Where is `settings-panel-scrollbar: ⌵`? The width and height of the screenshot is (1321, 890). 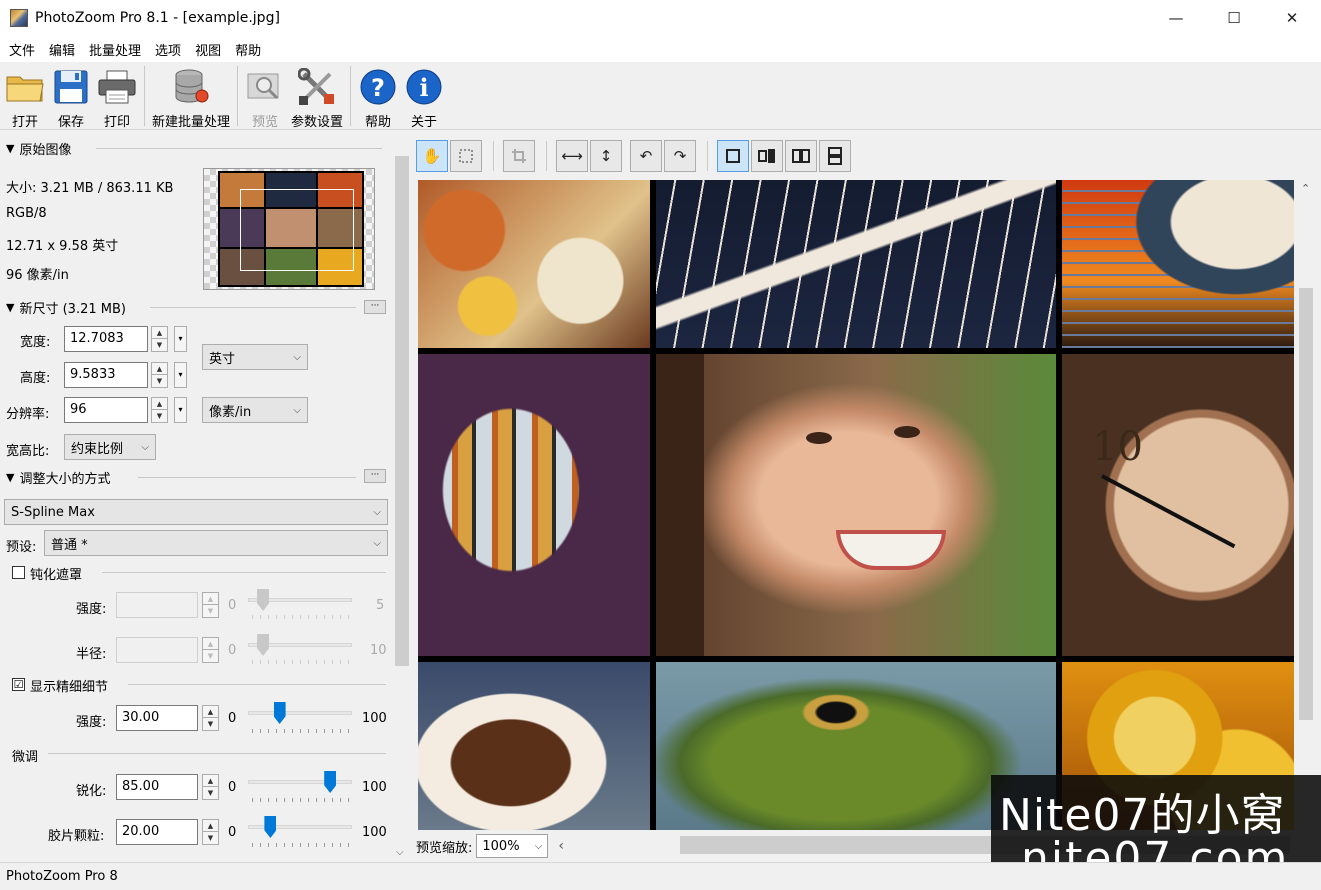
settings-panel-scrollbar: ⌵ is located at coordinates (402, 502).